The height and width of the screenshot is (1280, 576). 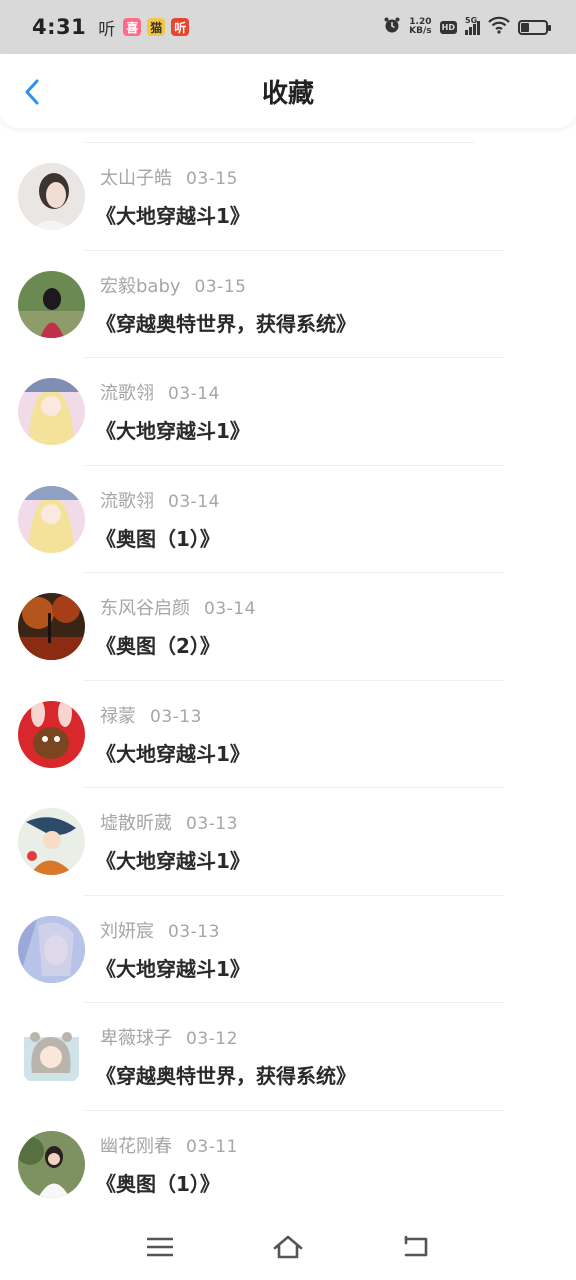 What do you see at coordinates (107, 29) in the screenshot?
I see `ting-app-icon: 听` at bounding box center [107, 29].